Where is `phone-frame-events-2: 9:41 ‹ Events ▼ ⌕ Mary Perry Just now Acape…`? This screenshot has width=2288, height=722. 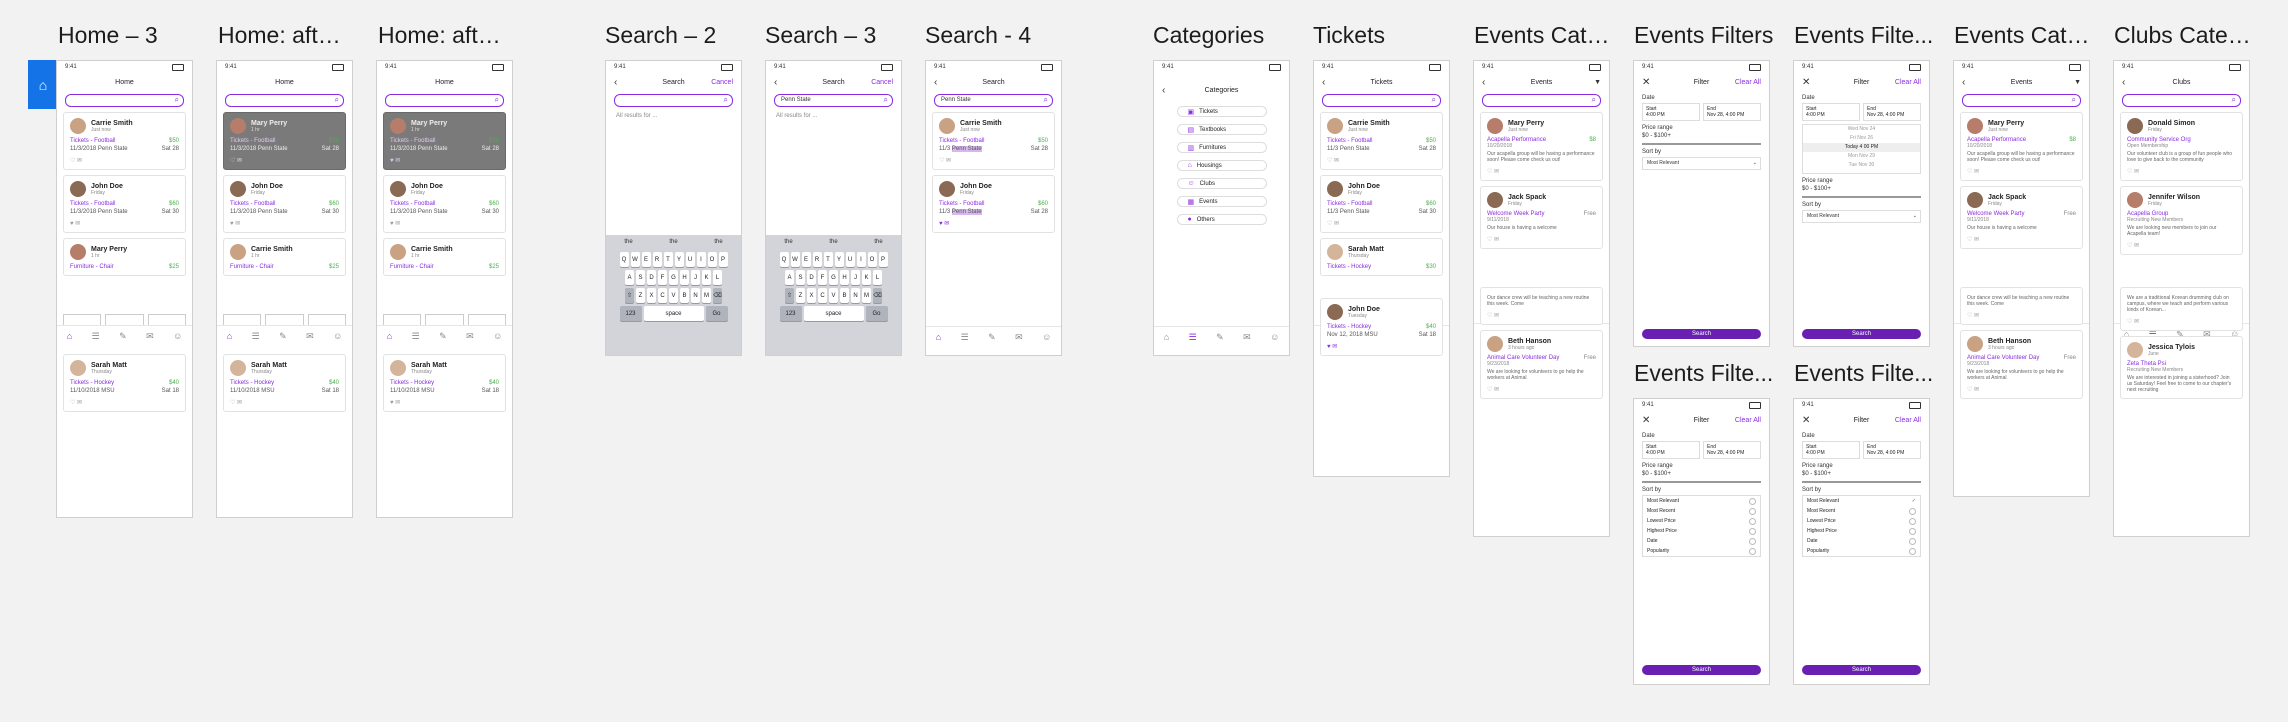
phone-frame-events-2: 9:41 ‹ Events ▼ ⌕ Mary Perry Just now Acape… is located at coordinates (2021, 278).